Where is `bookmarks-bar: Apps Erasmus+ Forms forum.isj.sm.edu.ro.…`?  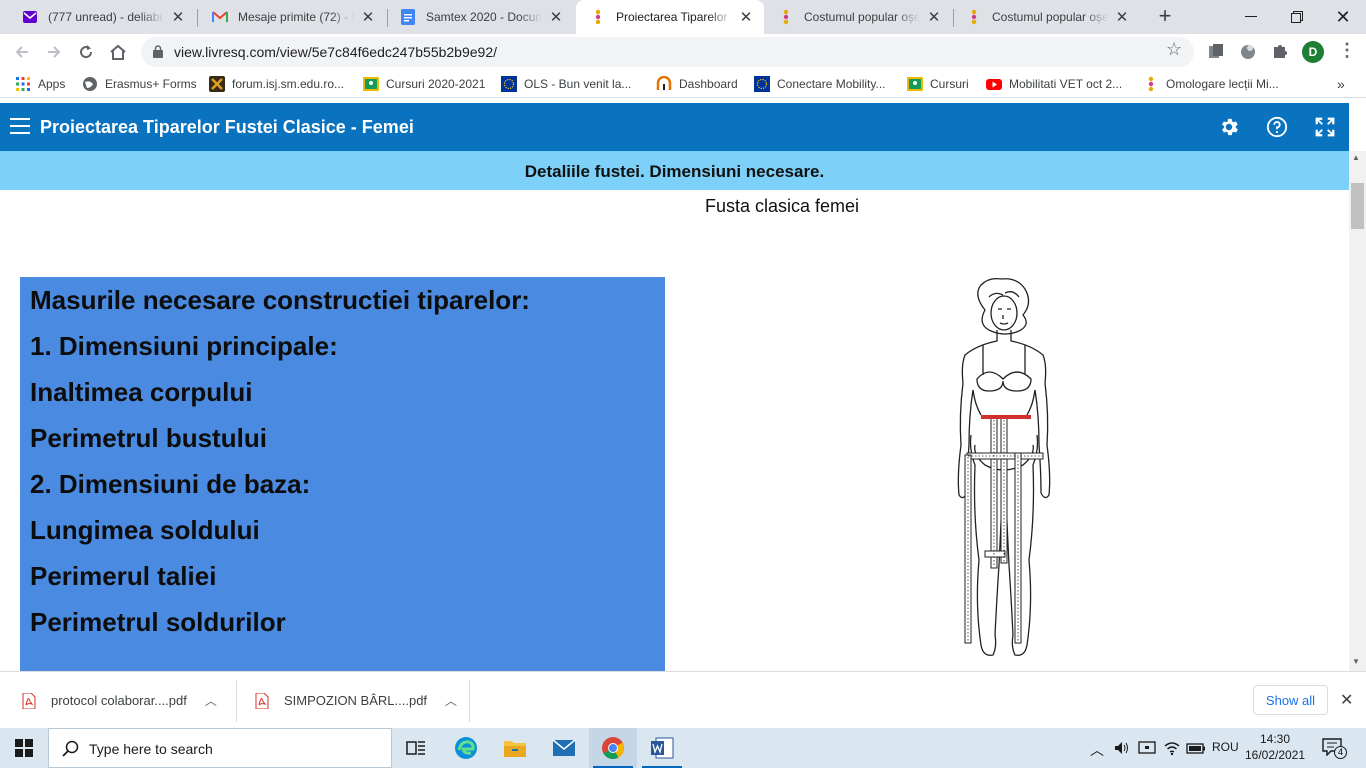 bookmarks-bar: Apps Erasmus+ Forms forum.isj.sm.edu.ro.… is located at coordinates (683, 84).